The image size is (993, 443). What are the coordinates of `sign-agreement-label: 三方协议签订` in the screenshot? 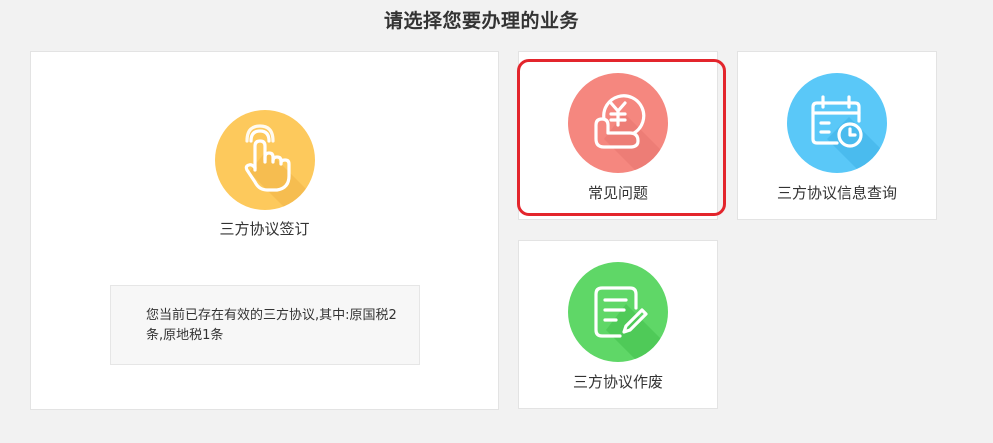 It's located at (264, 229).